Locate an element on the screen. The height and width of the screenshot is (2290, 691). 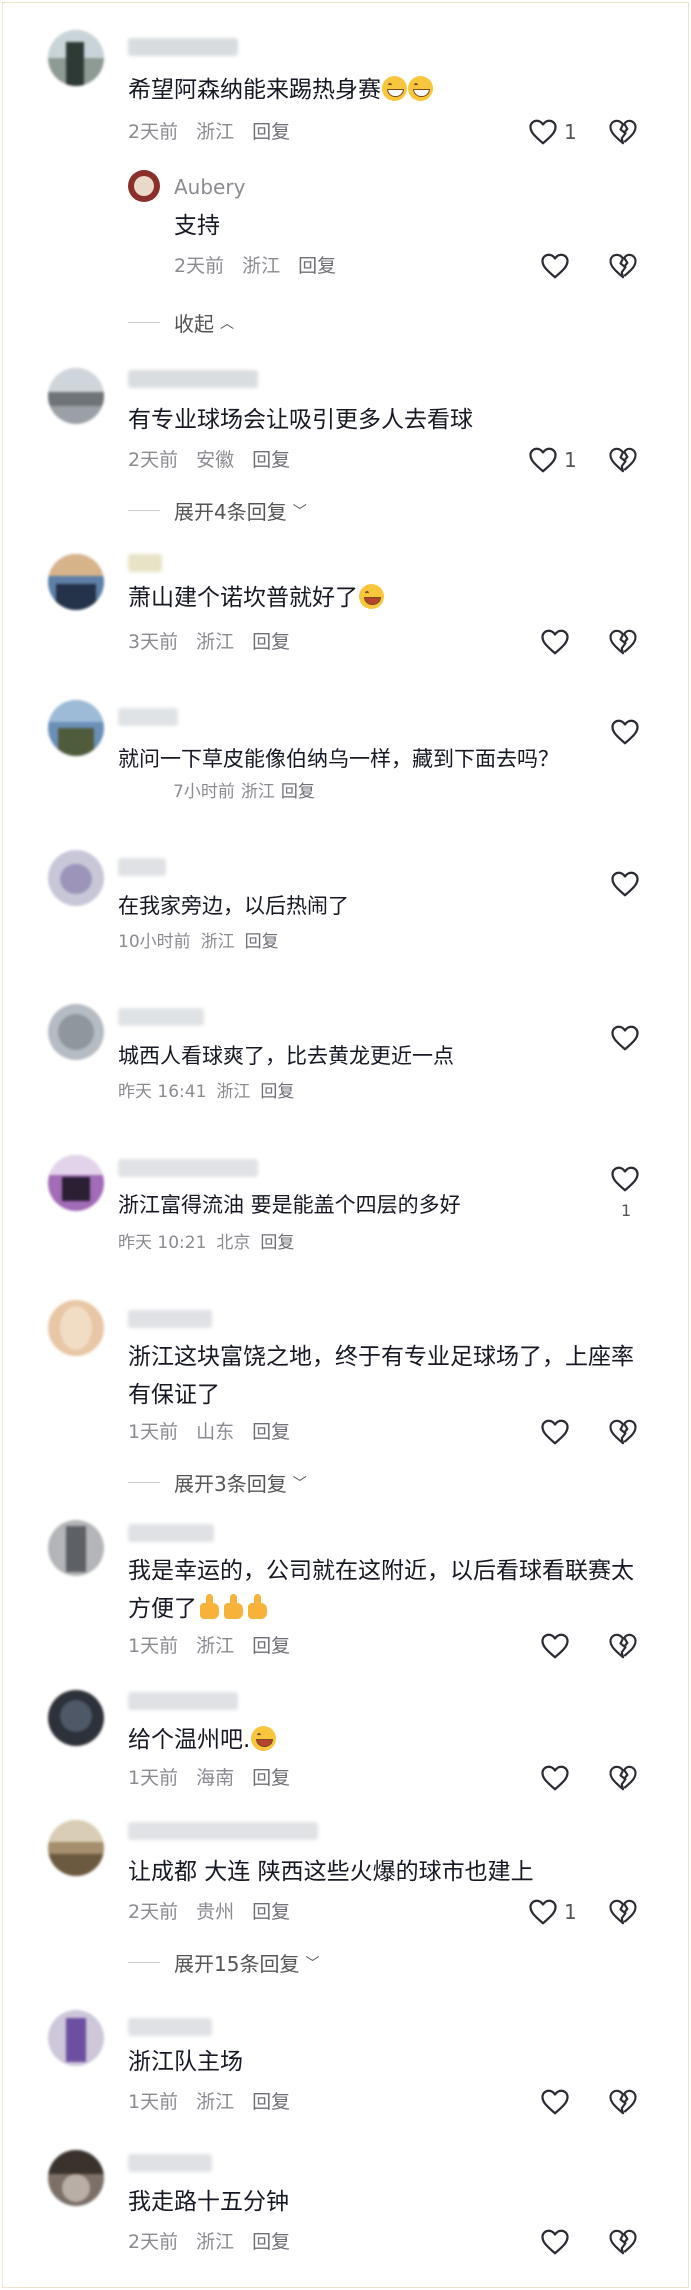
broken-heart-icon is located at coordinates (623, 1912).